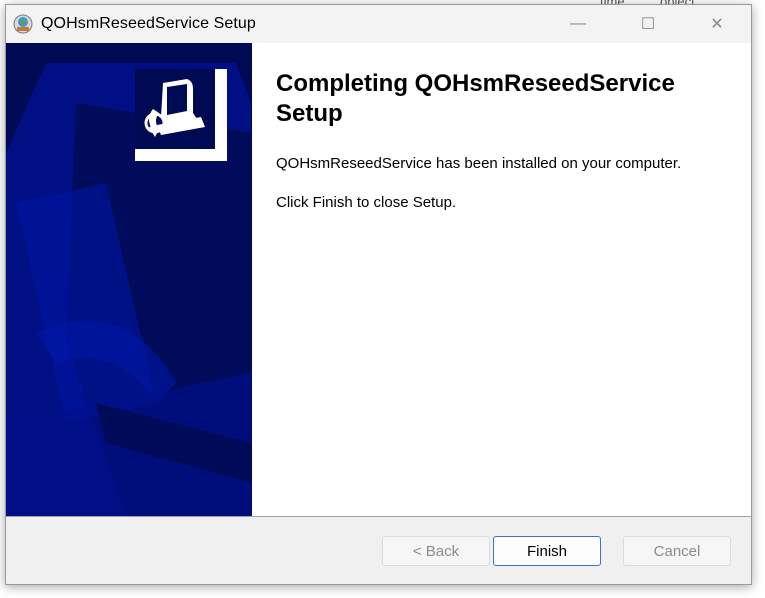  I want to click on title-bar: QOHsmReseedService Setup — ☐ ✕, so click(378, 24).